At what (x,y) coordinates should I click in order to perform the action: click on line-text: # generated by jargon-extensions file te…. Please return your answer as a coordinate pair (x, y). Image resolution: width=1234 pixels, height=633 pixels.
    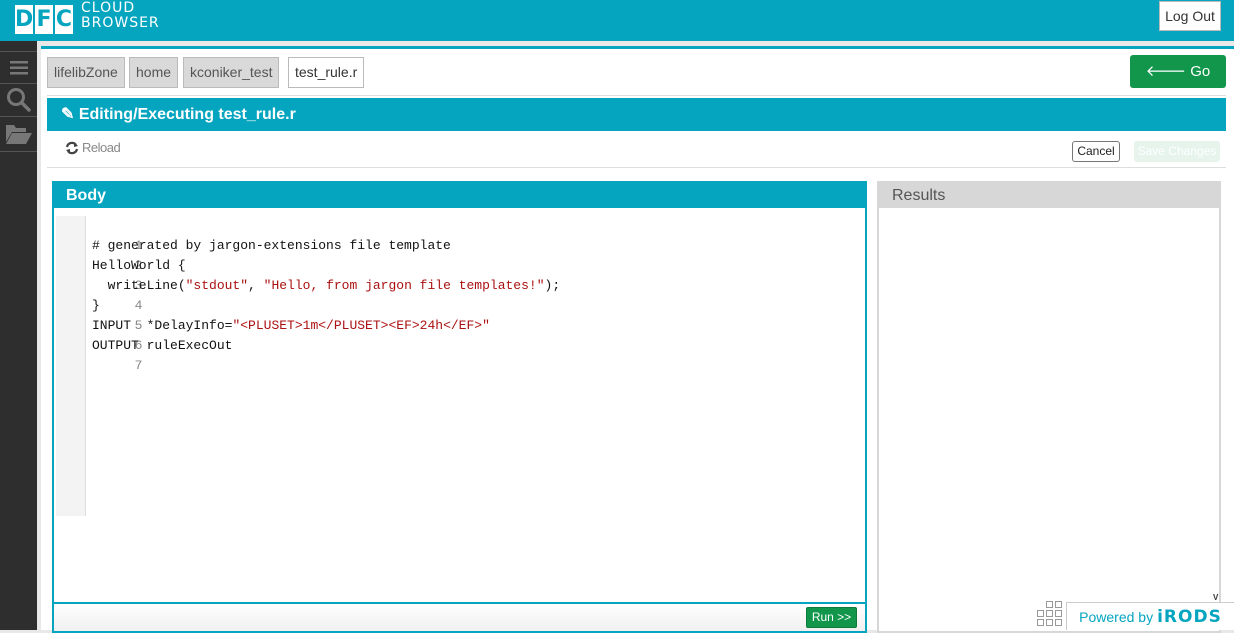
    Looking at the image, I should click on (271, 245).